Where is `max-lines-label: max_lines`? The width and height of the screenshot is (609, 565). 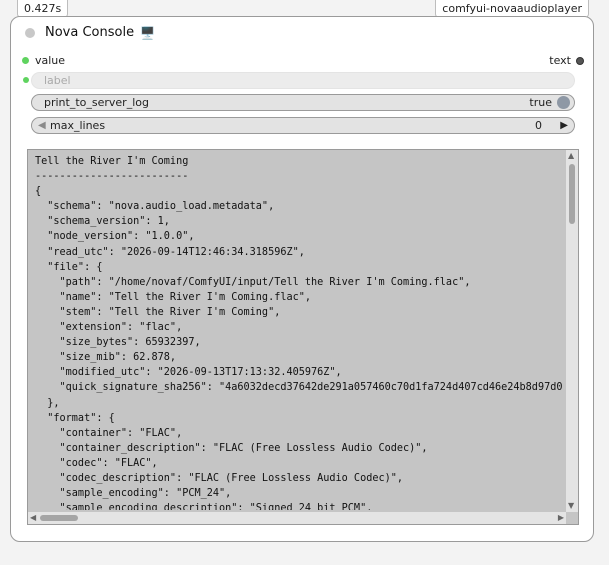 max-lines-label: max_lines is located at coordinates (78, 125).